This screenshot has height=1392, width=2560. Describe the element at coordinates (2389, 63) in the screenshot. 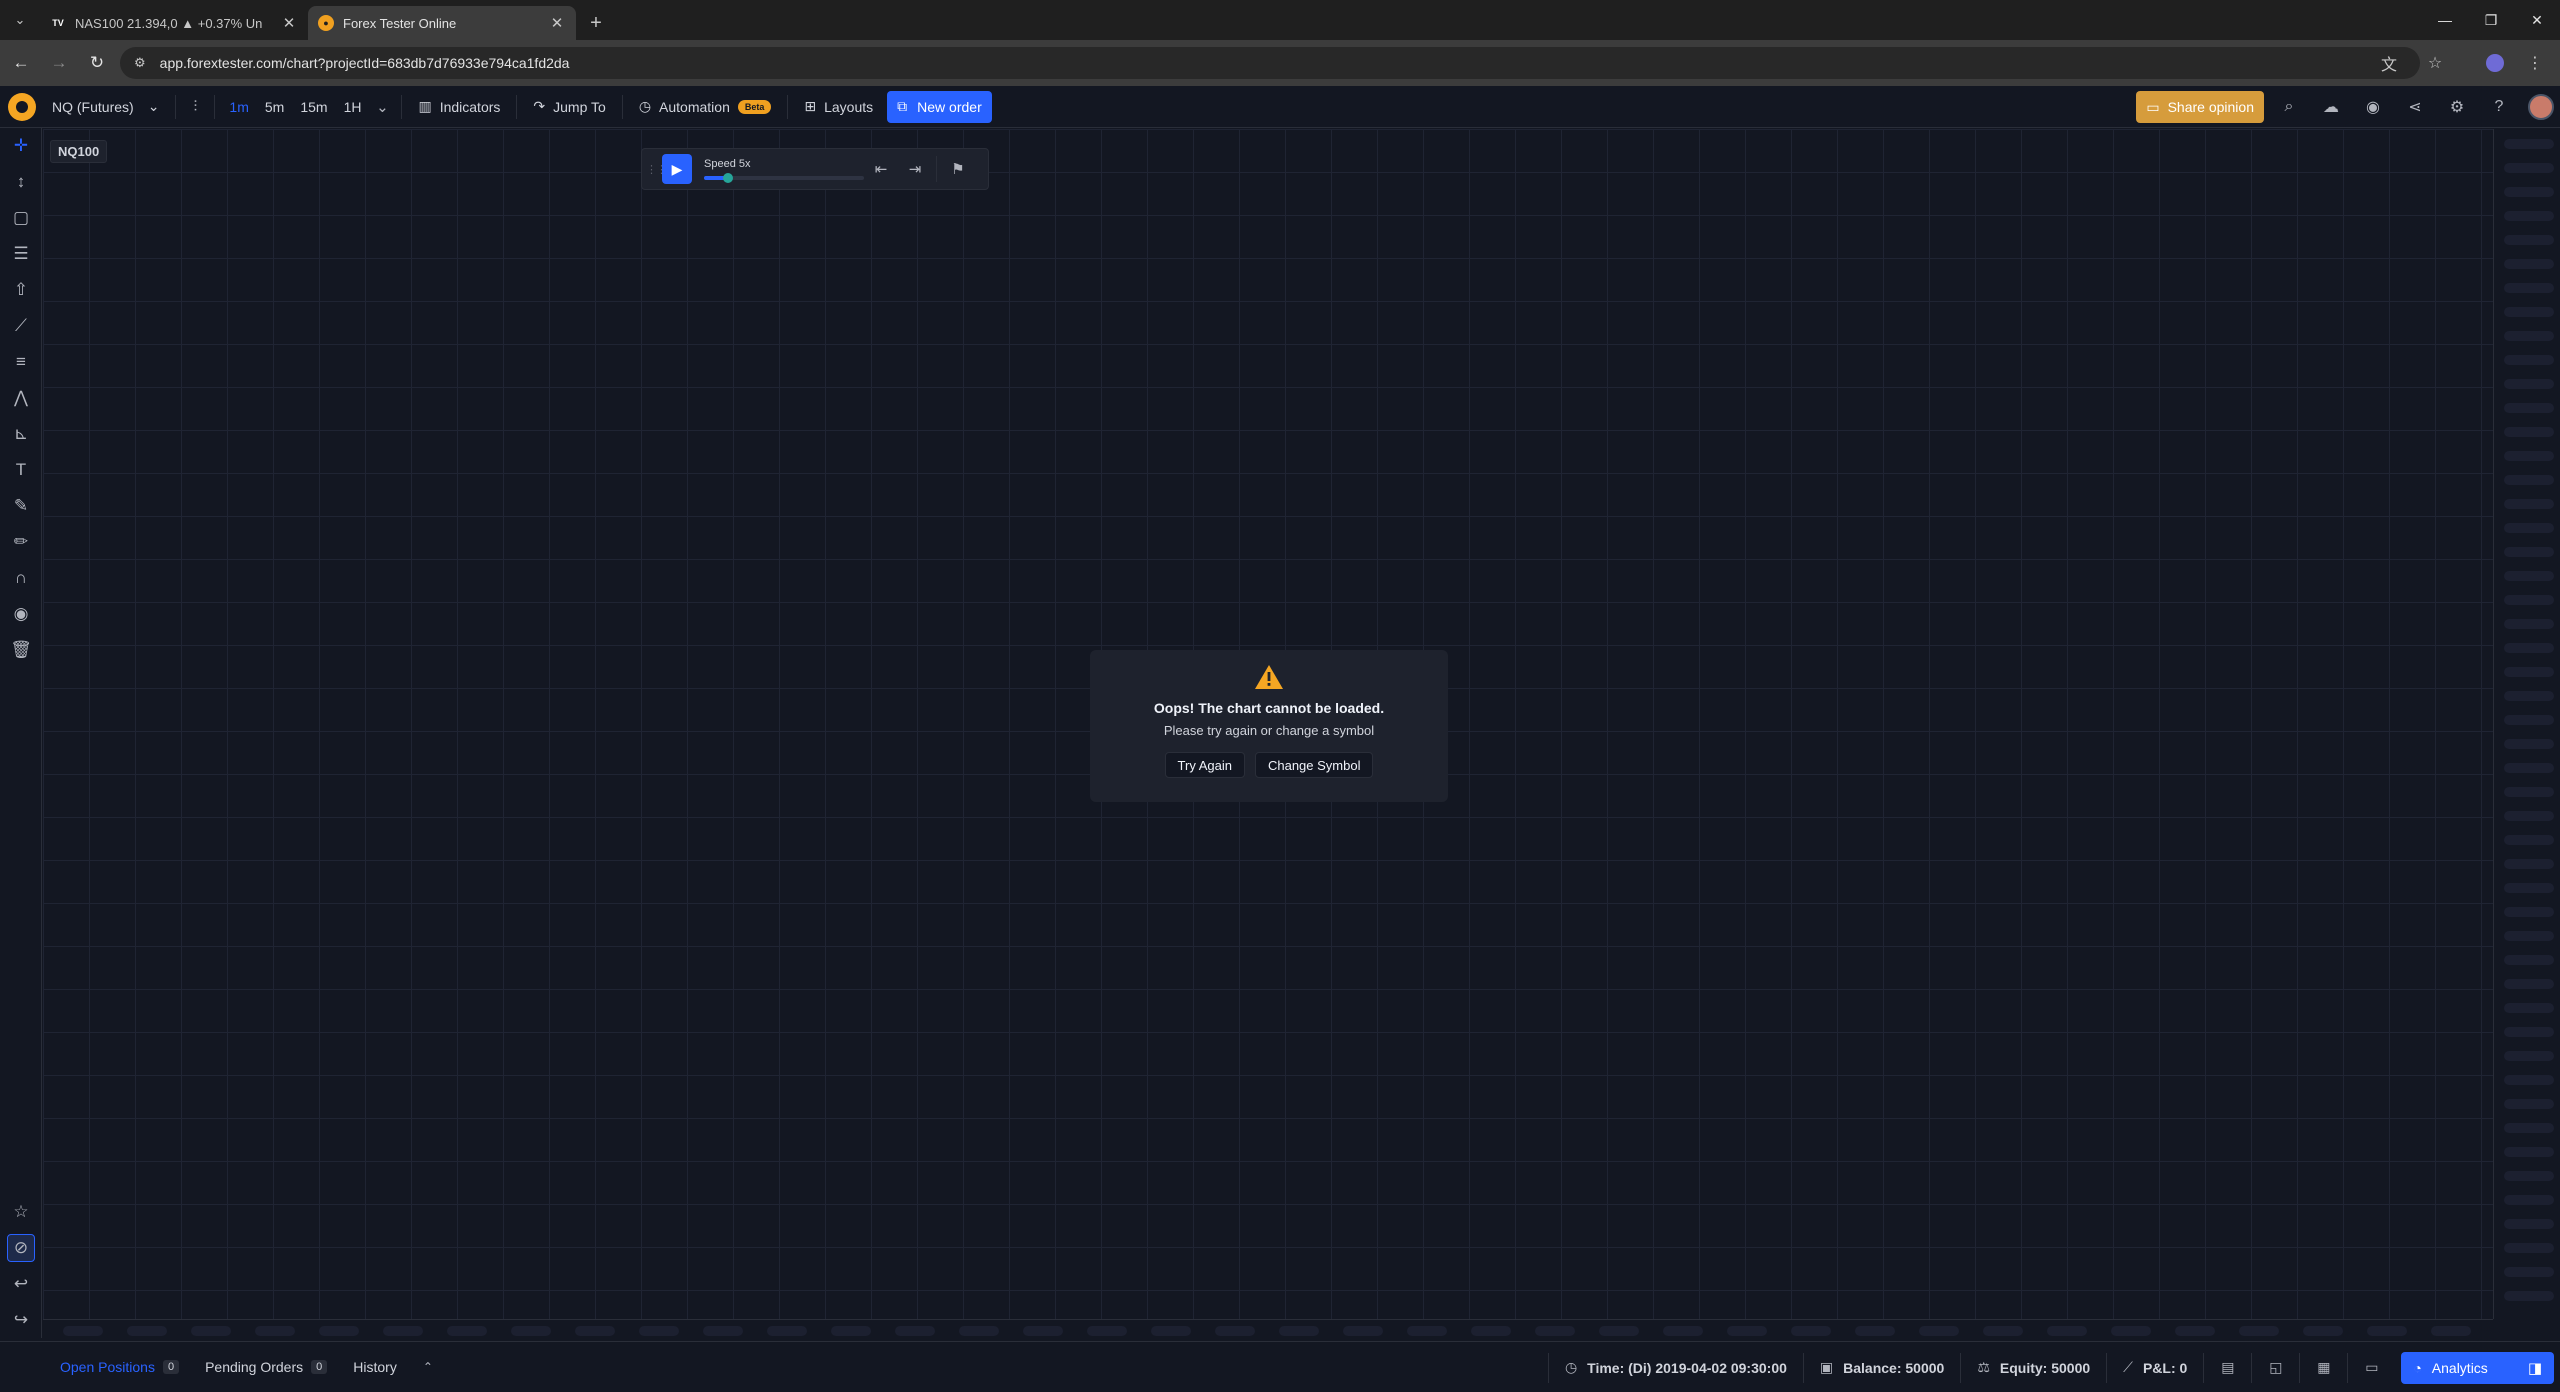

I see `translate-icon: 文` at that location.